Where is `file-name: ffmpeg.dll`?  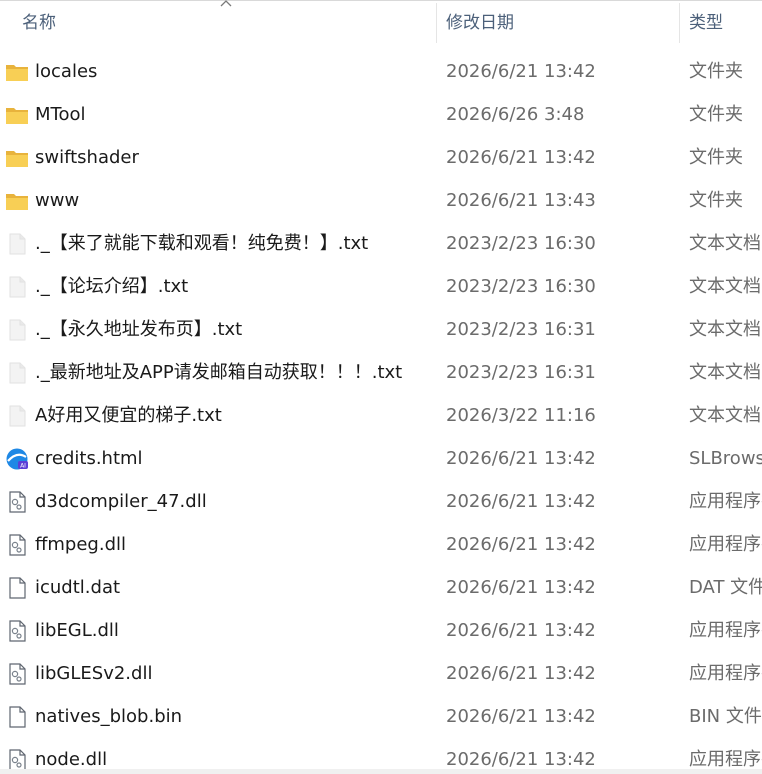
file-name: ffmpeg.dll is located at coordinates (235, 544).